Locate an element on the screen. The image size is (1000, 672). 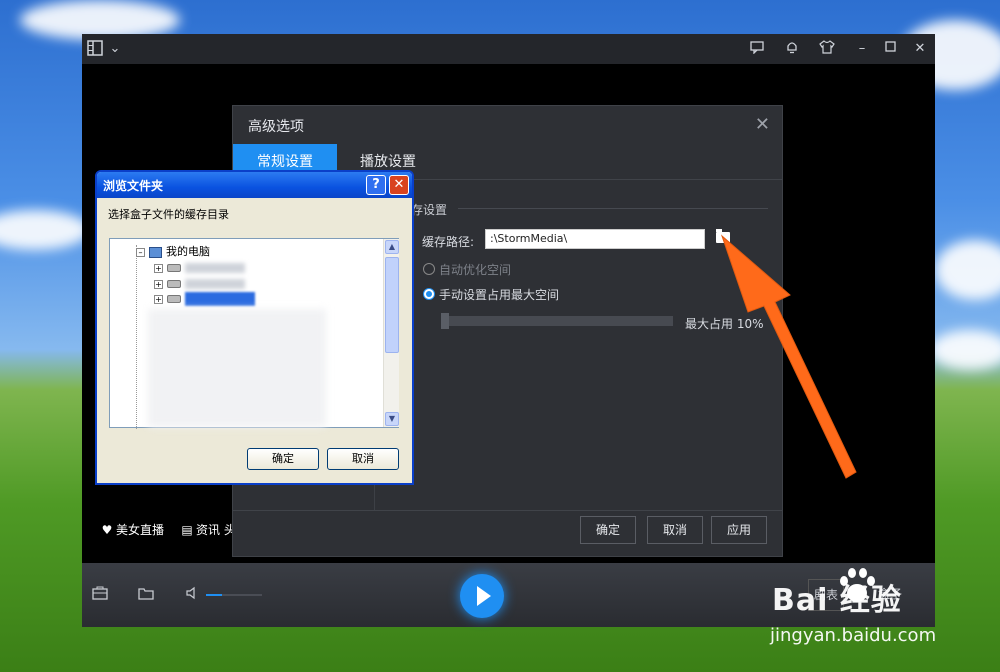
watermark-brand: Bai 经验 is located at coordinates (837, 600).